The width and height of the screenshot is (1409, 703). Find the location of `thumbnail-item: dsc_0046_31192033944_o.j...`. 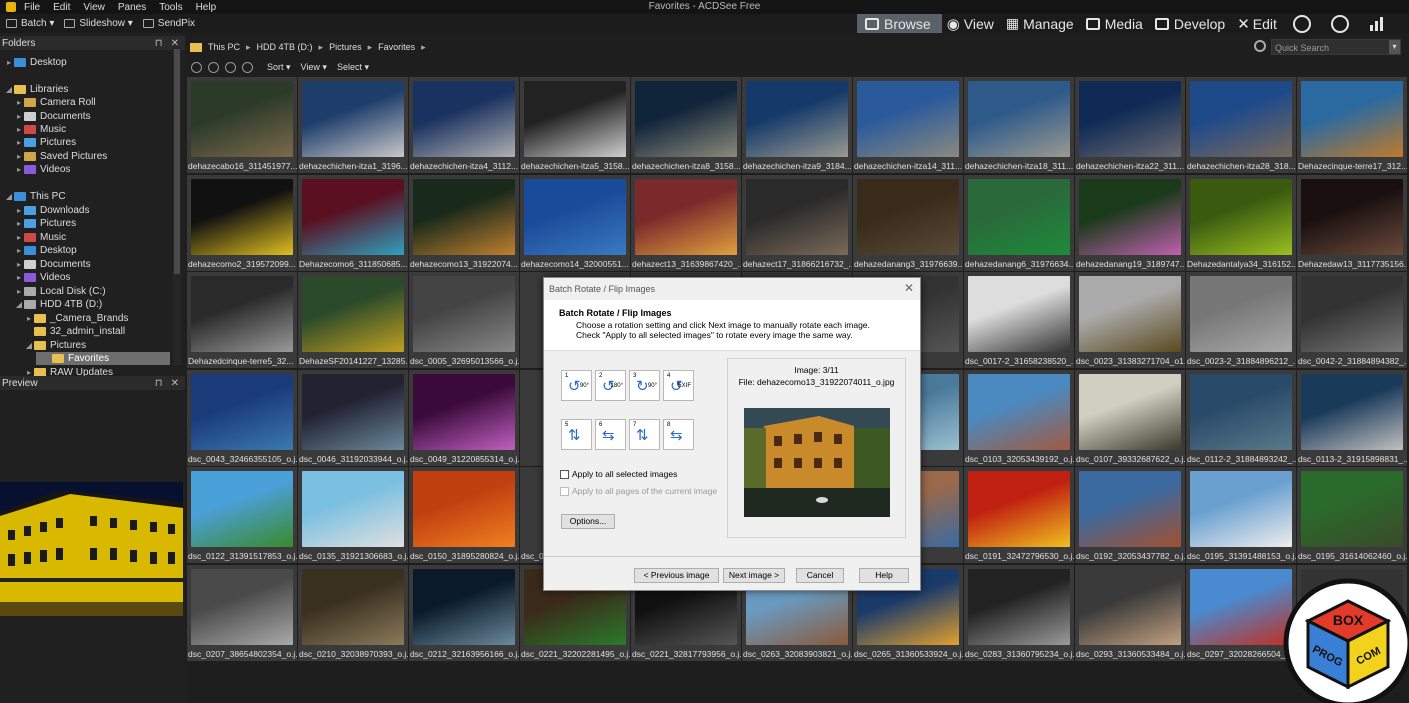

thumbnail-item: dsc_0046_31192033944_o.j... is located at coordinates (353, 417).